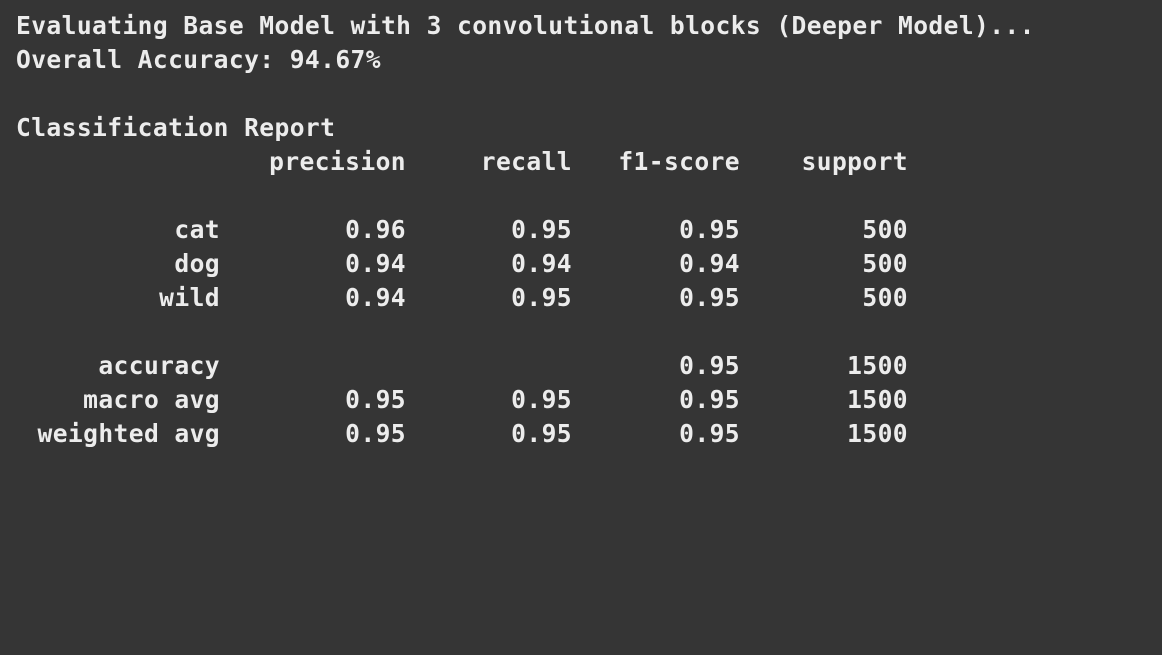 Image resolution: width=1162 pixels, height=655 pixels. Describe the element at coordinates (189, 297) in the screenshot. I see `row-label: wild` at that location.